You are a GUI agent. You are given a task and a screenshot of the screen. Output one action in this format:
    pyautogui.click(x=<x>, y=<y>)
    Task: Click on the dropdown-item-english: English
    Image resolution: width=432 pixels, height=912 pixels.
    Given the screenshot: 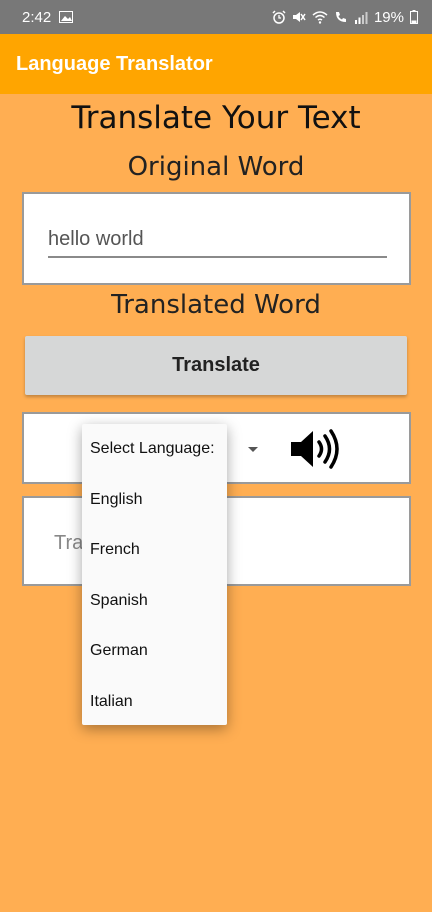 What is the action you would take?
    pyautogui.click(x=154, y=500)
    